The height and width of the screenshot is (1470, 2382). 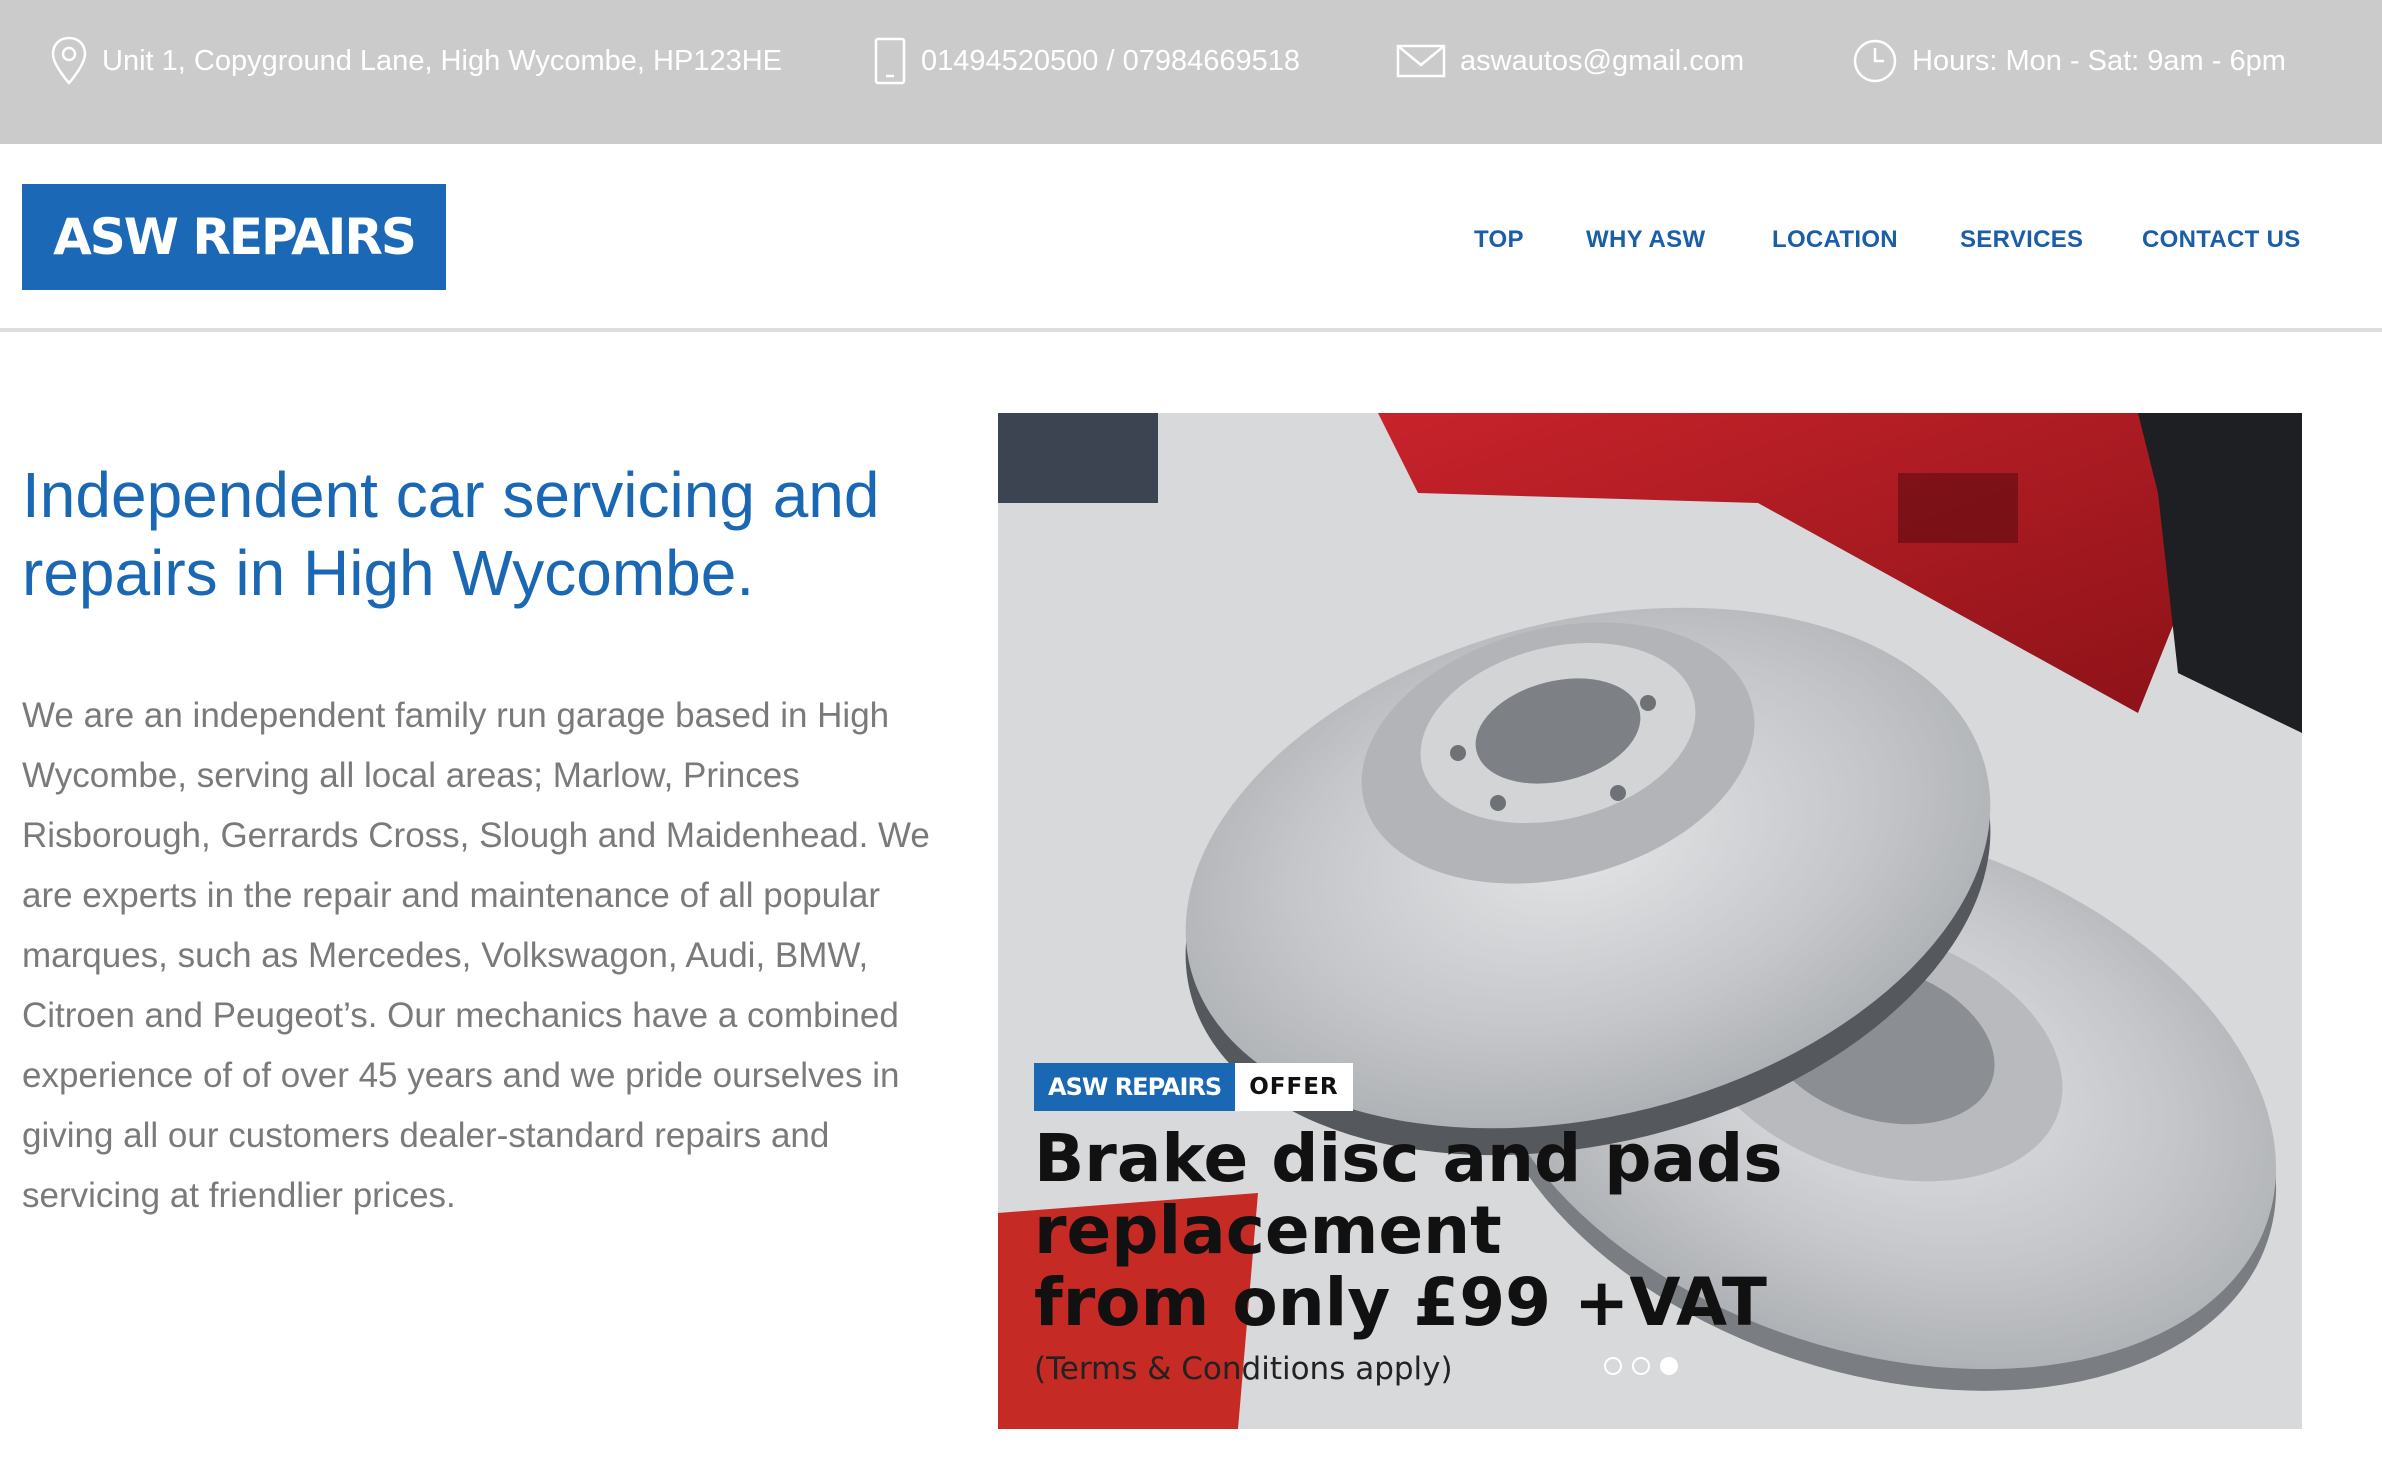 I want to click on nav-item-location: LOCATION, so click(x=1835, y=240).